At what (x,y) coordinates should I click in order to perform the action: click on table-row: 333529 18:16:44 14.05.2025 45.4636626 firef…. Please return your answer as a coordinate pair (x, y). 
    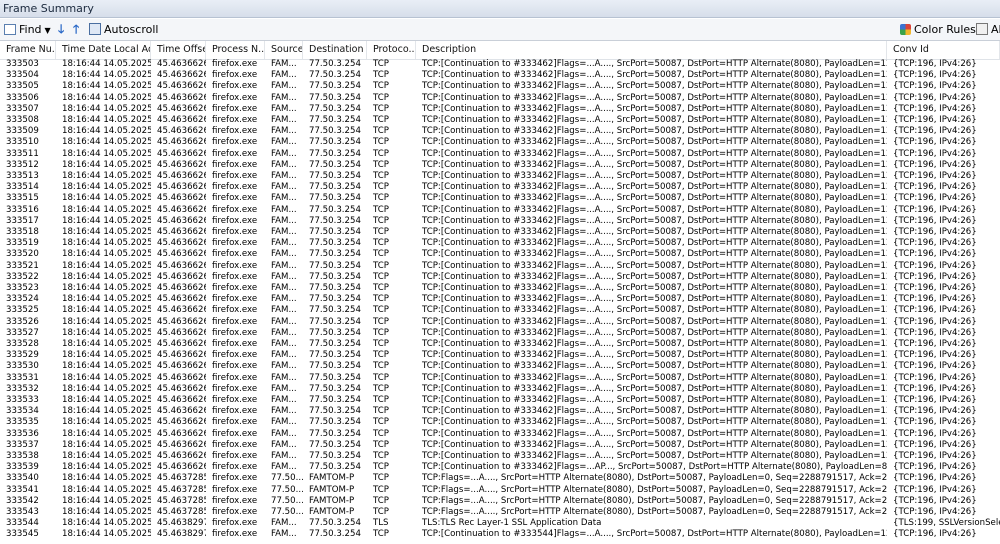
    Looking at the image, I should click on (500, 355).